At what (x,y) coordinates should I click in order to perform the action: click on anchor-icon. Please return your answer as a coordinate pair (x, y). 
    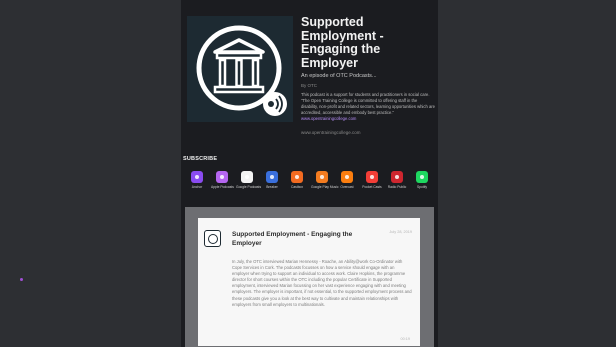
    Looking at the image, I should click on (197, 177).